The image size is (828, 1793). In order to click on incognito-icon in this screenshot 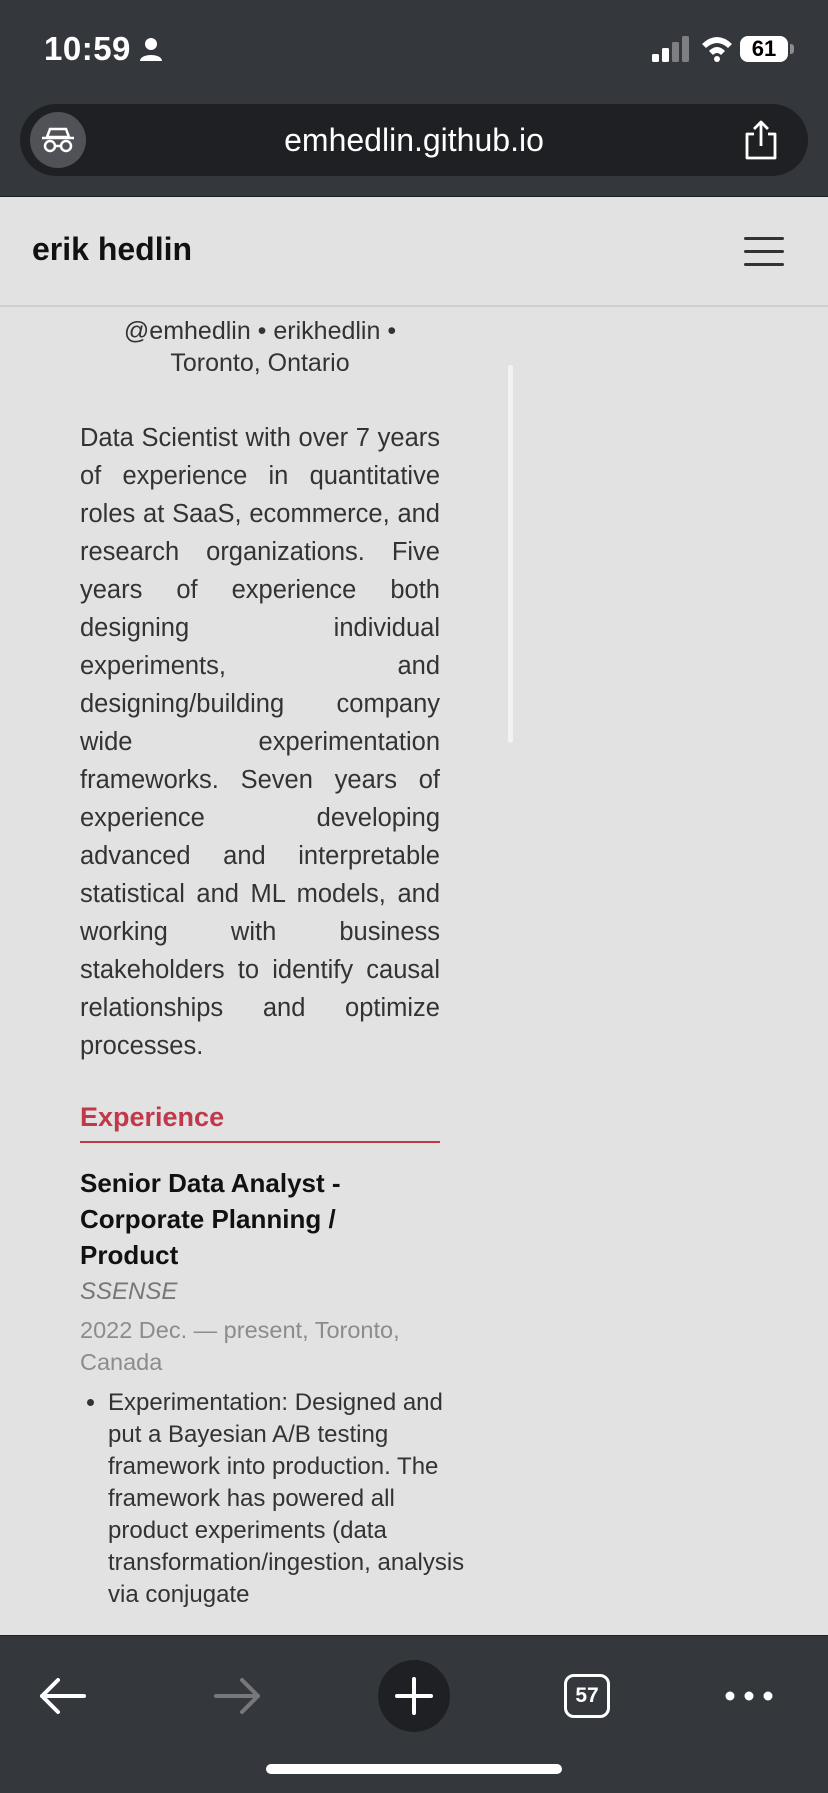, I will do `click(58, 140)`.